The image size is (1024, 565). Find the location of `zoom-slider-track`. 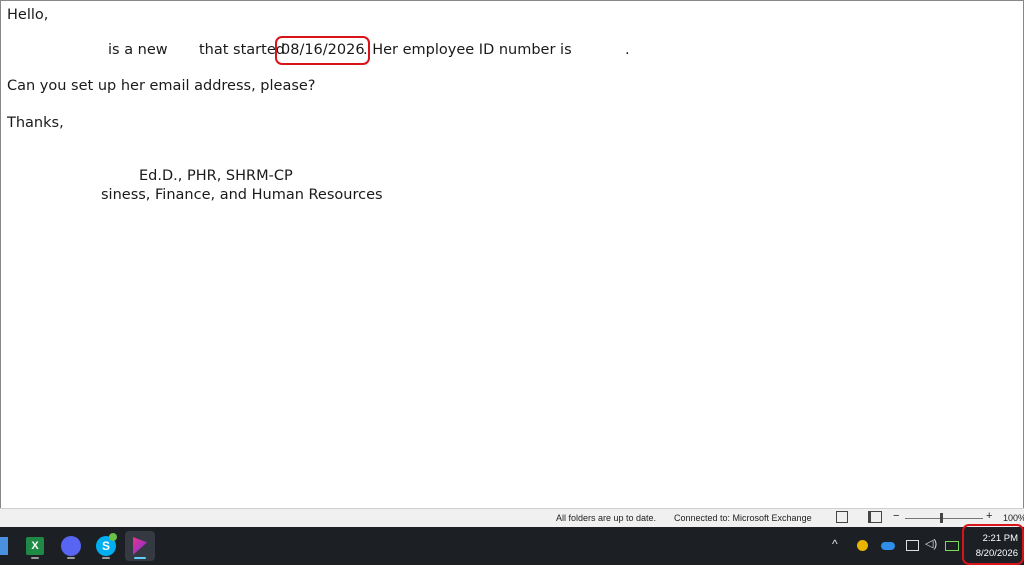

zoom-slider-track is located at coordinates (944, 518).